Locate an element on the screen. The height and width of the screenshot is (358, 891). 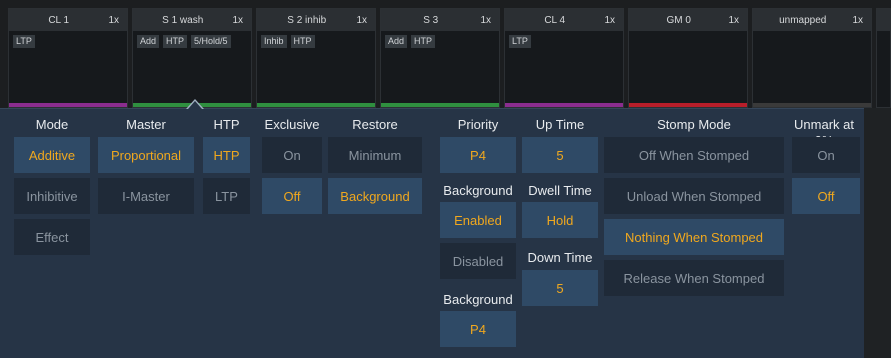
fader-cl4: CL 4 1x LTP is located at coordinates (564, 58).